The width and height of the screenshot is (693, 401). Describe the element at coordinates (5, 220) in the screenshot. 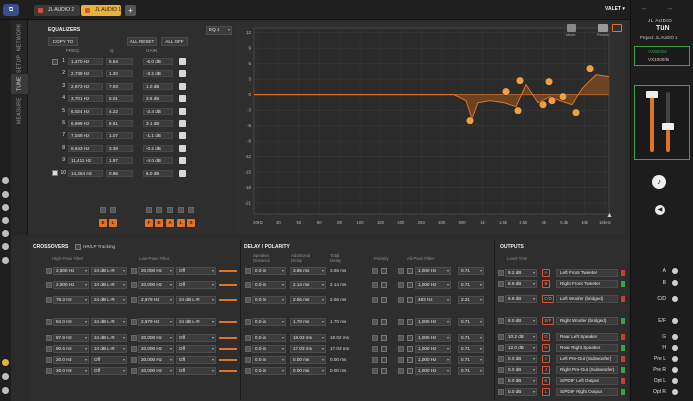

I see `group-icon` at that location.